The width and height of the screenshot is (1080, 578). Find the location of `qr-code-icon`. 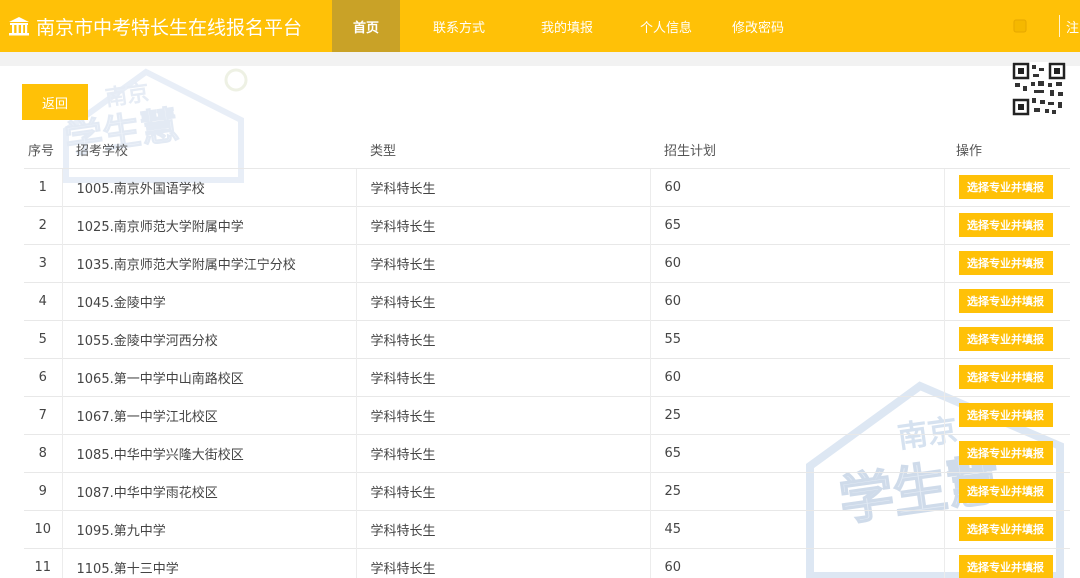

qr-code-icon is located at coordinates (1039, 89).